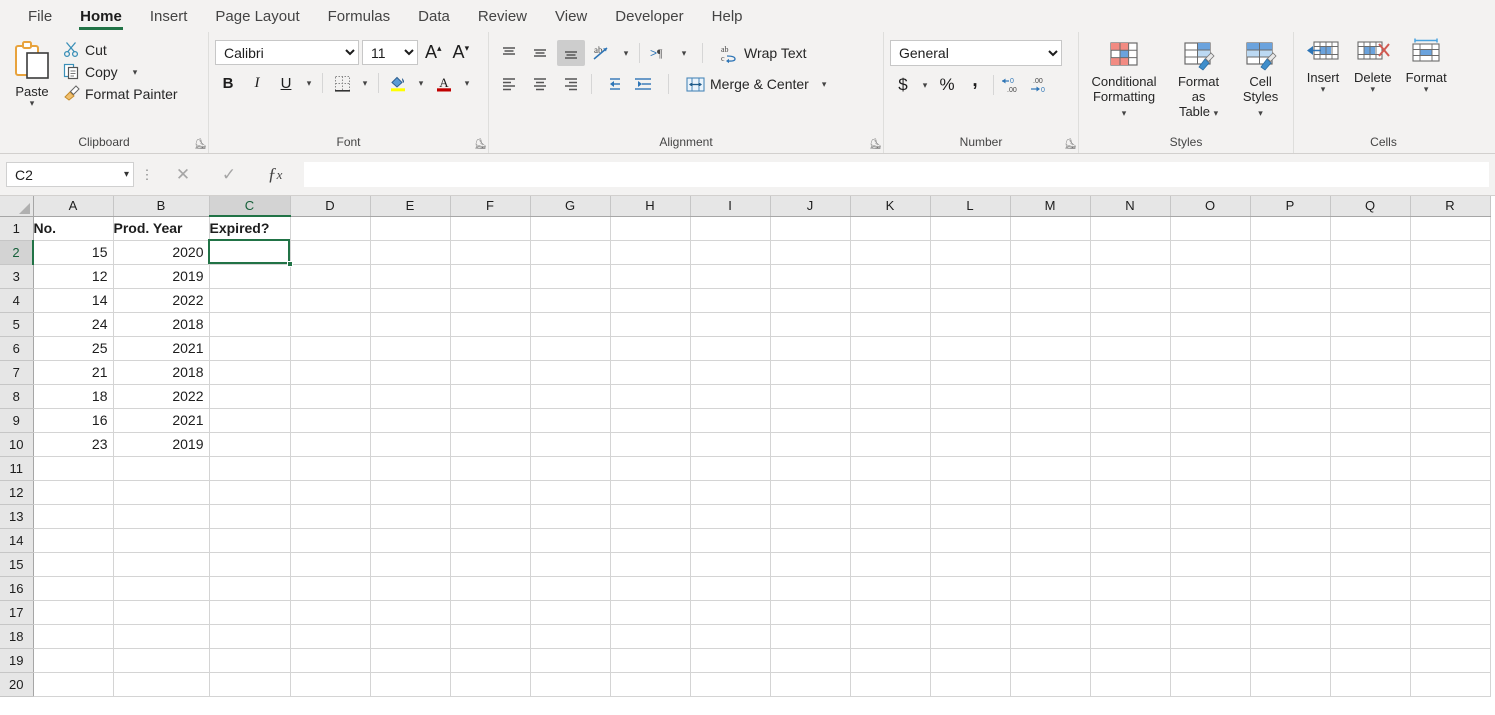  I want to click on cell-F1, so click(490, 228).